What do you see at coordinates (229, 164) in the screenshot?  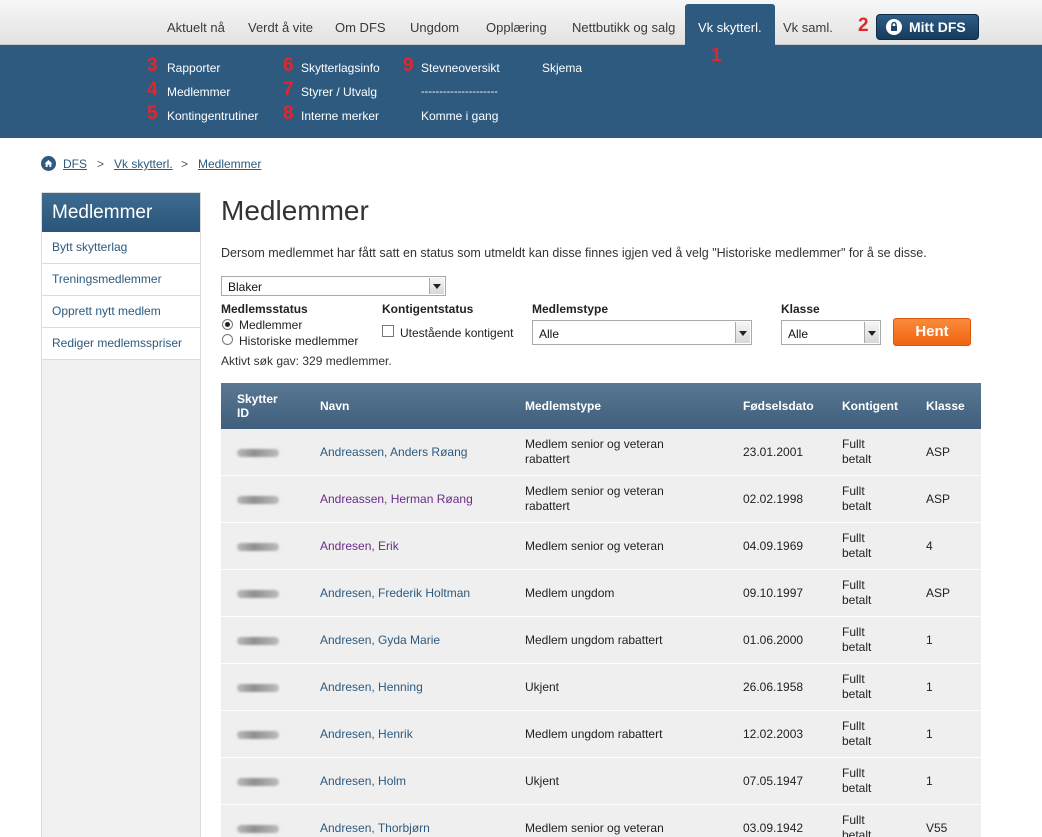 I see `breadcrumb-medlemmer: Medlemmer` at bounding box center [229, 164].